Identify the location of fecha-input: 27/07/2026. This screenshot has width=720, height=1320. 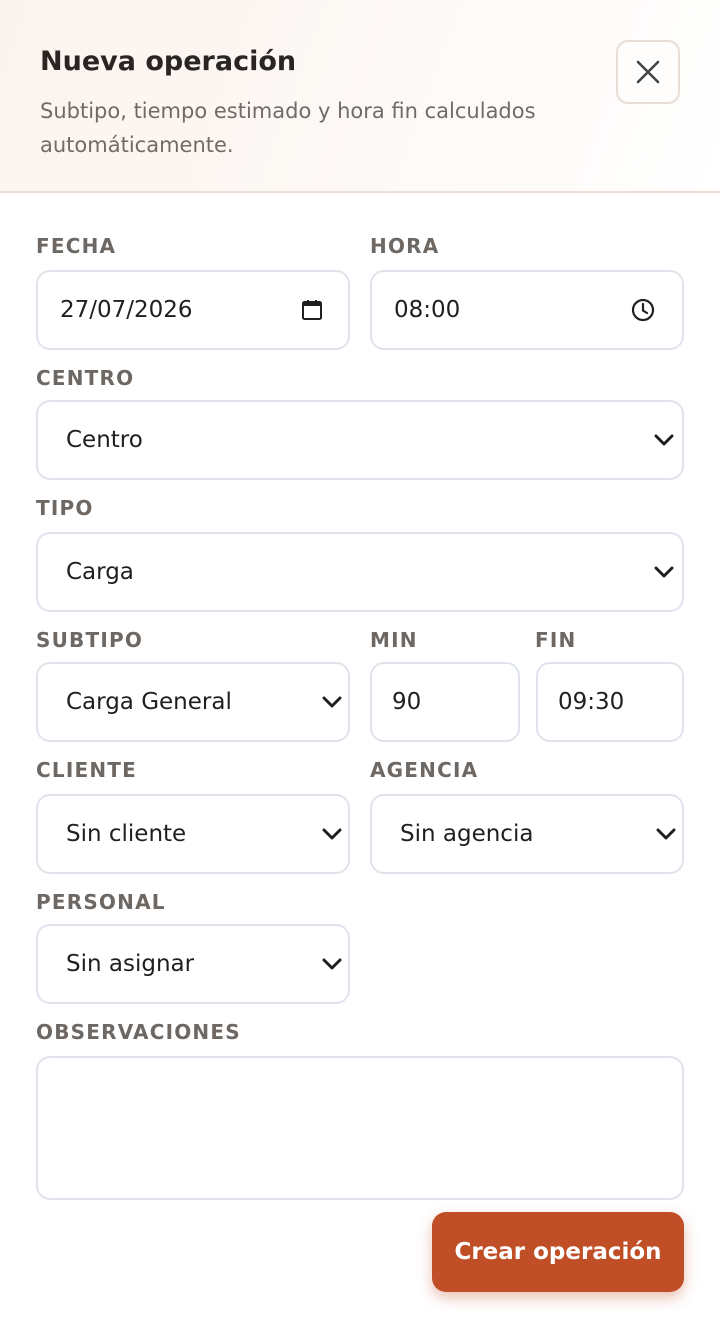
(193, 310).